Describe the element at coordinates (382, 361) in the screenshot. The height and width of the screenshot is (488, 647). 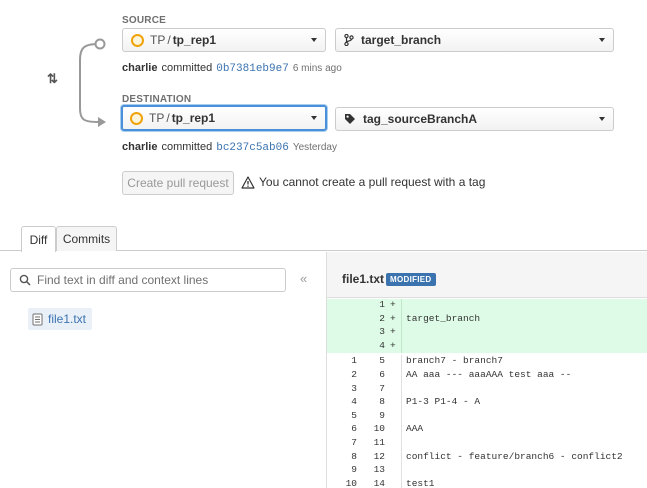
I see `new-line-number: 5` at that location.